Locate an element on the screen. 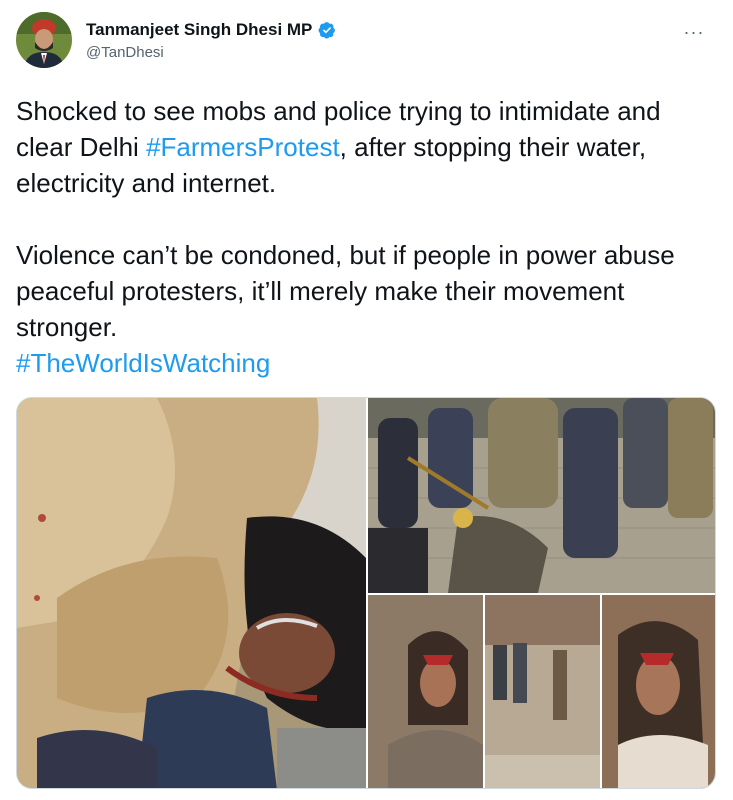 This screenshot has width=733, height=800. author-name: Tanmanjeet Singh Dhesi MP is located at coordinates (199, 30).